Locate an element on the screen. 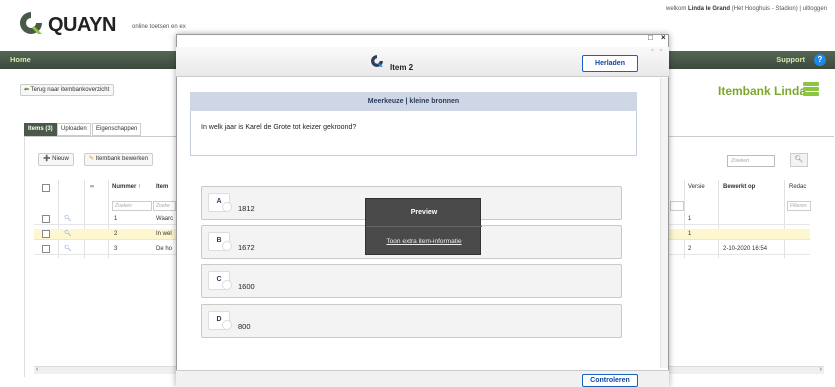  preview-tooltip: Preview Toon extra item-informatie is located at coordinates (423, 226).